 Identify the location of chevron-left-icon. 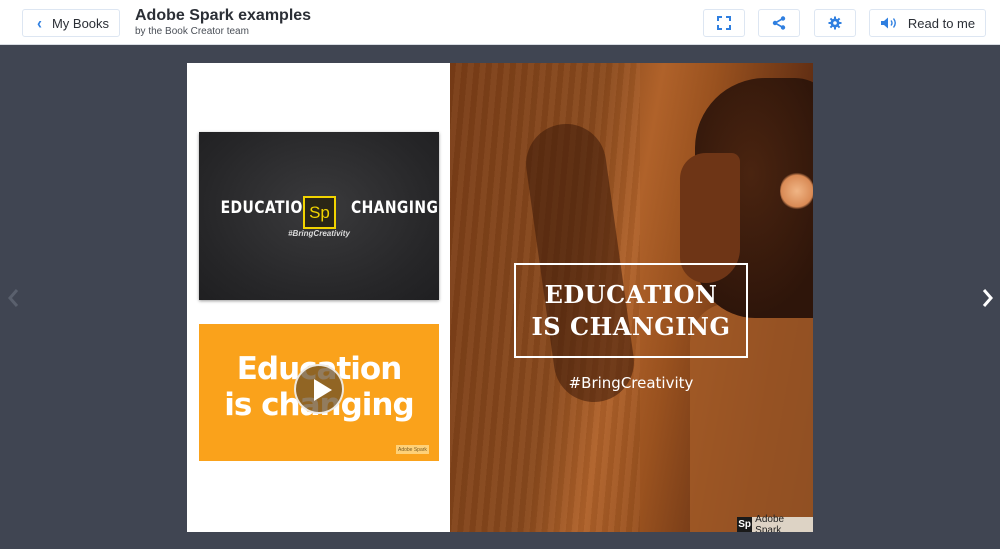
(13, 298).